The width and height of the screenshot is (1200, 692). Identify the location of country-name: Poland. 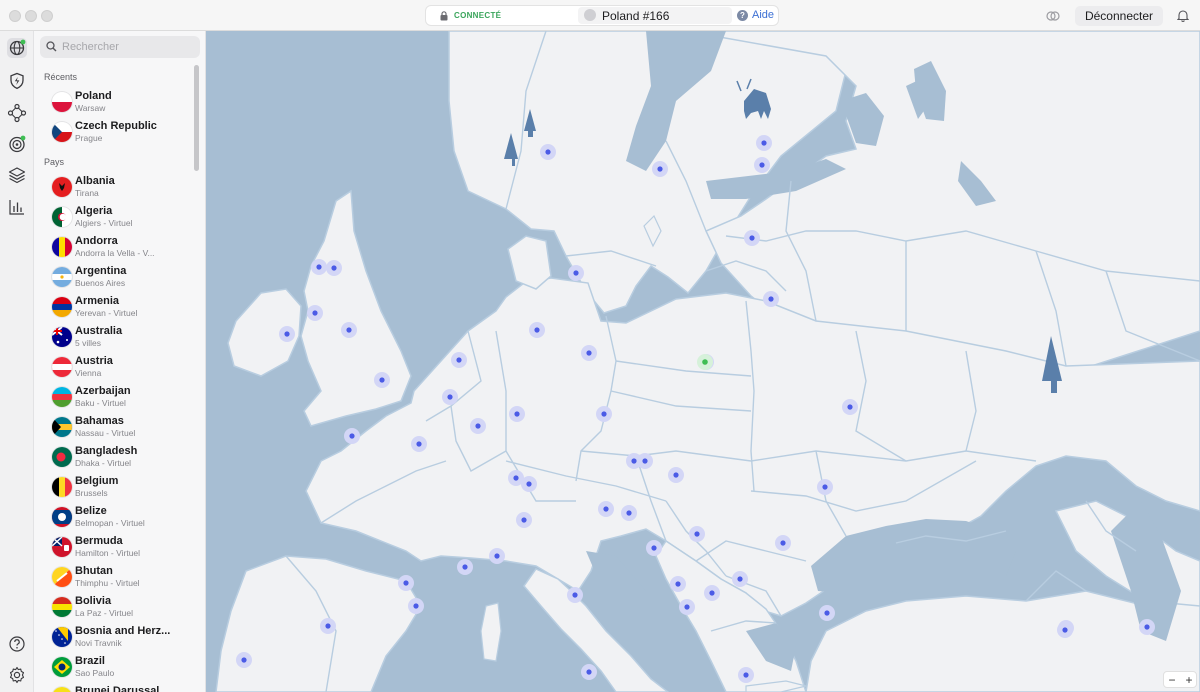
(93, 96).